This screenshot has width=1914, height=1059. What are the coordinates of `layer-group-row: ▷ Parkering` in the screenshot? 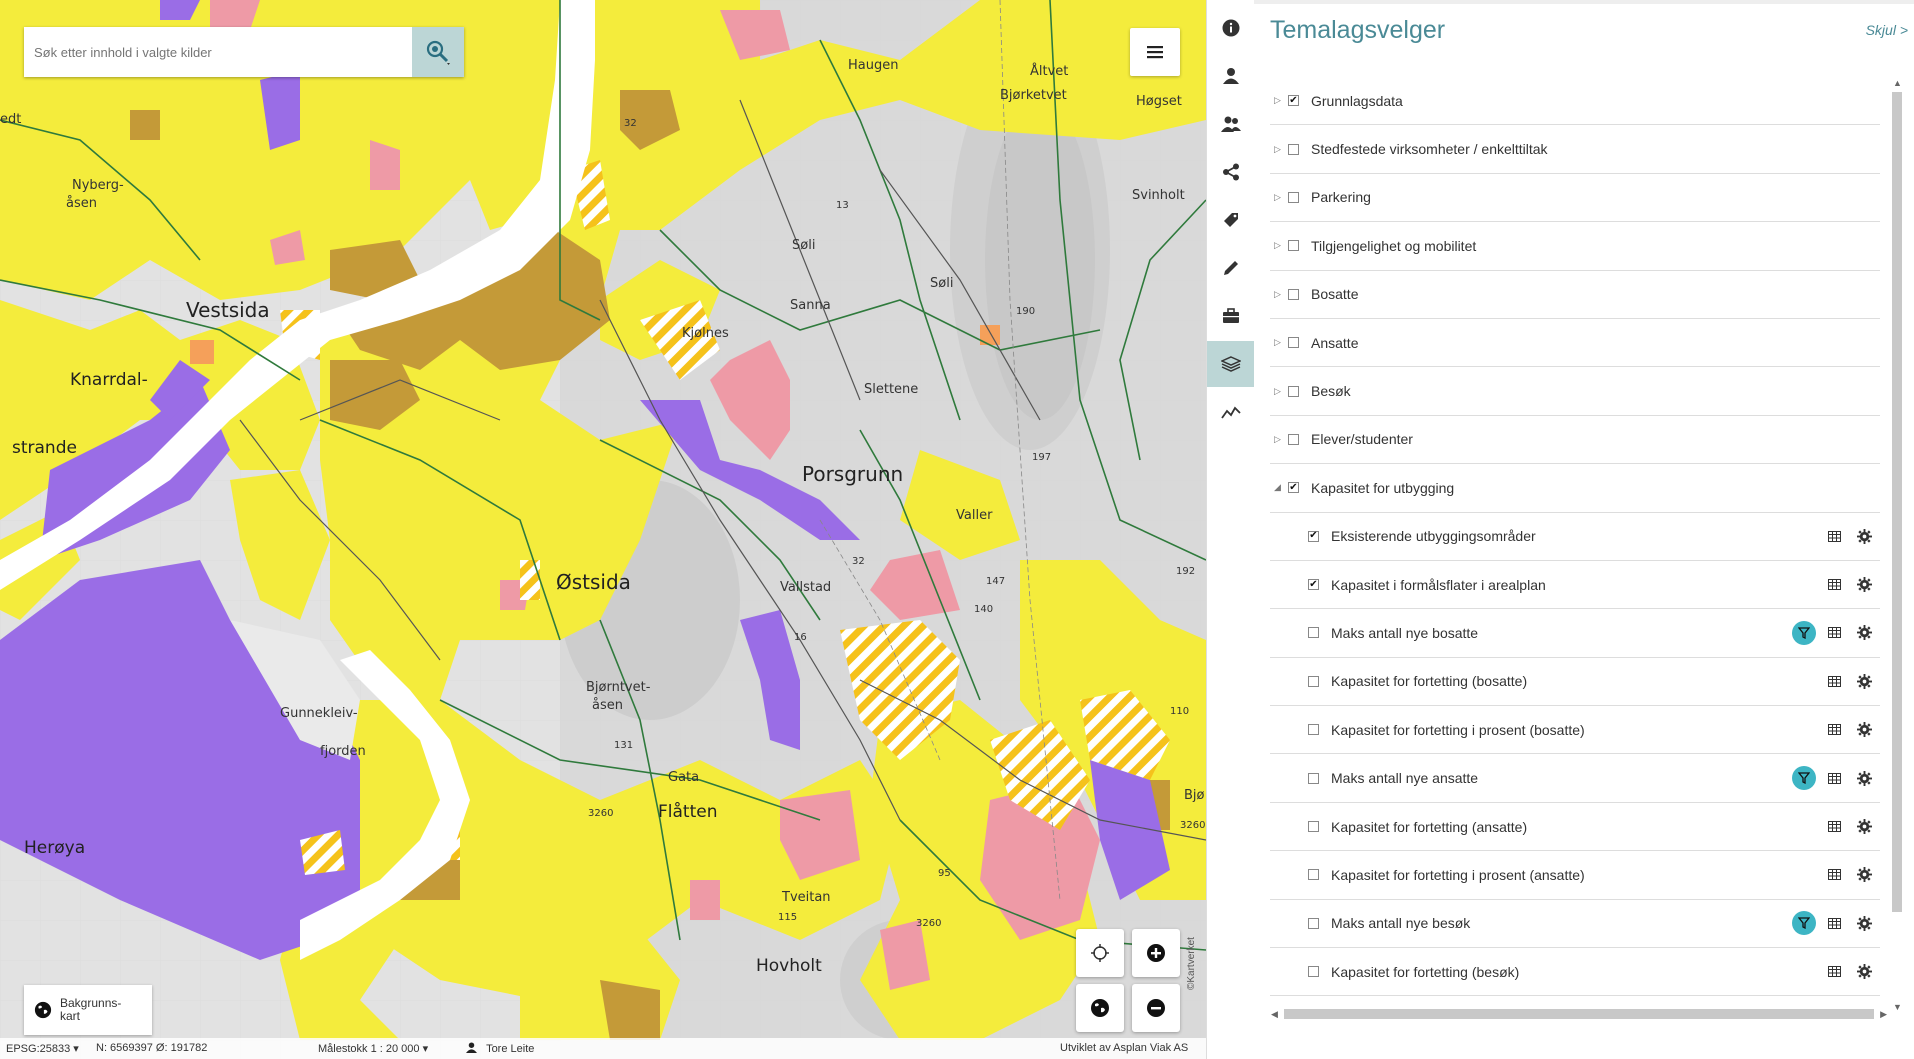 It's located at (1575, 198).